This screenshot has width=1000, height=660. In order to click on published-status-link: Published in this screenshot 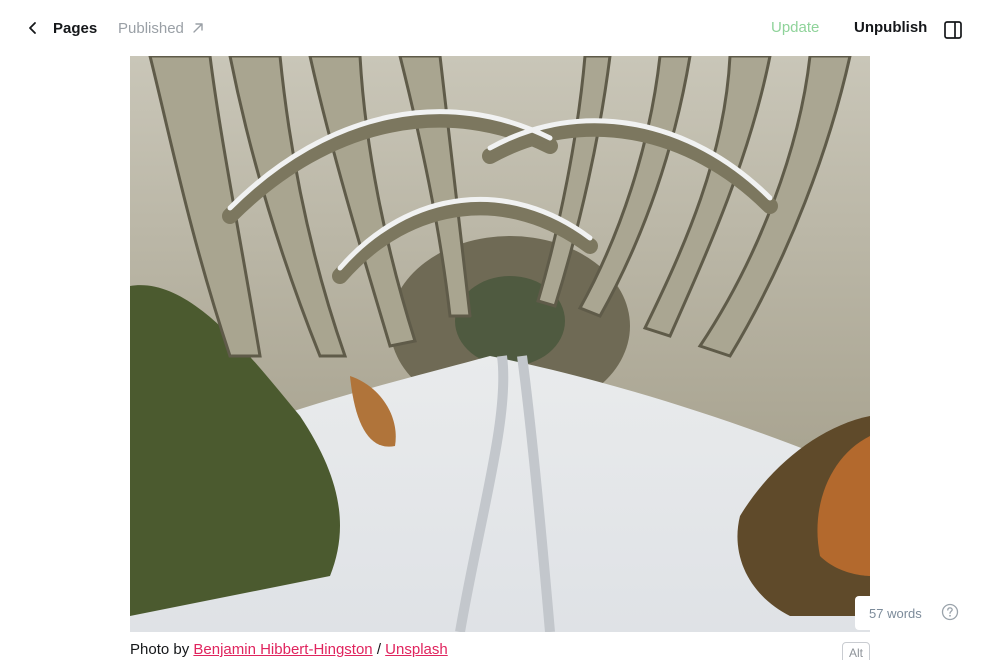, I will do `click(161, 28)`.